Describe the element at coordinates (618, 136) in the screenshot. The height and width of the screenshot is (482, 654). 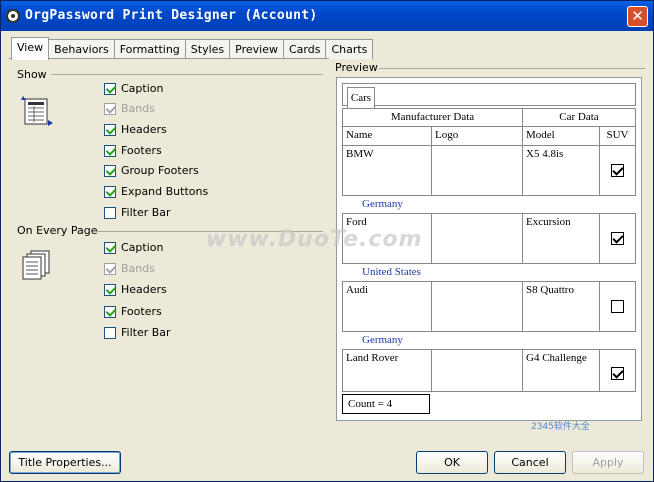
I see `column-header-suv: SUV` at that location.